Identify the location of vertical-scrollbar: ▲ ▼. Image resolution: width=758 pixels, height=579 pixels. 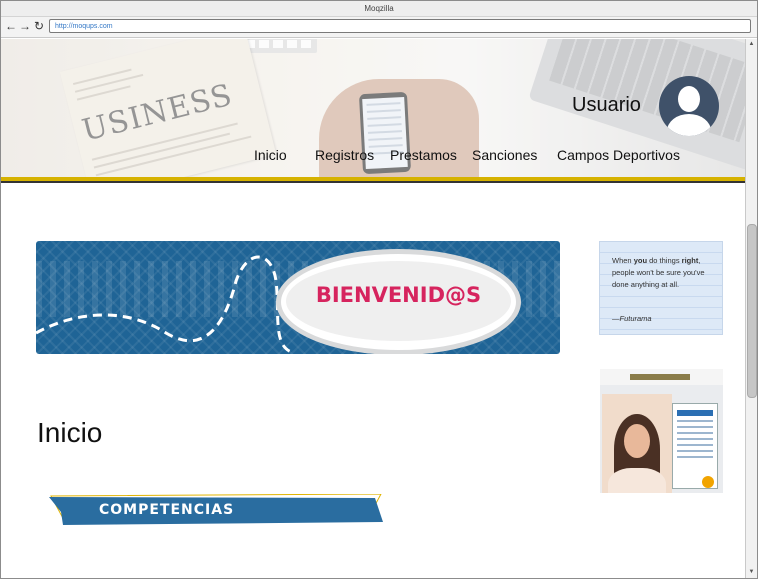
(751, 308).